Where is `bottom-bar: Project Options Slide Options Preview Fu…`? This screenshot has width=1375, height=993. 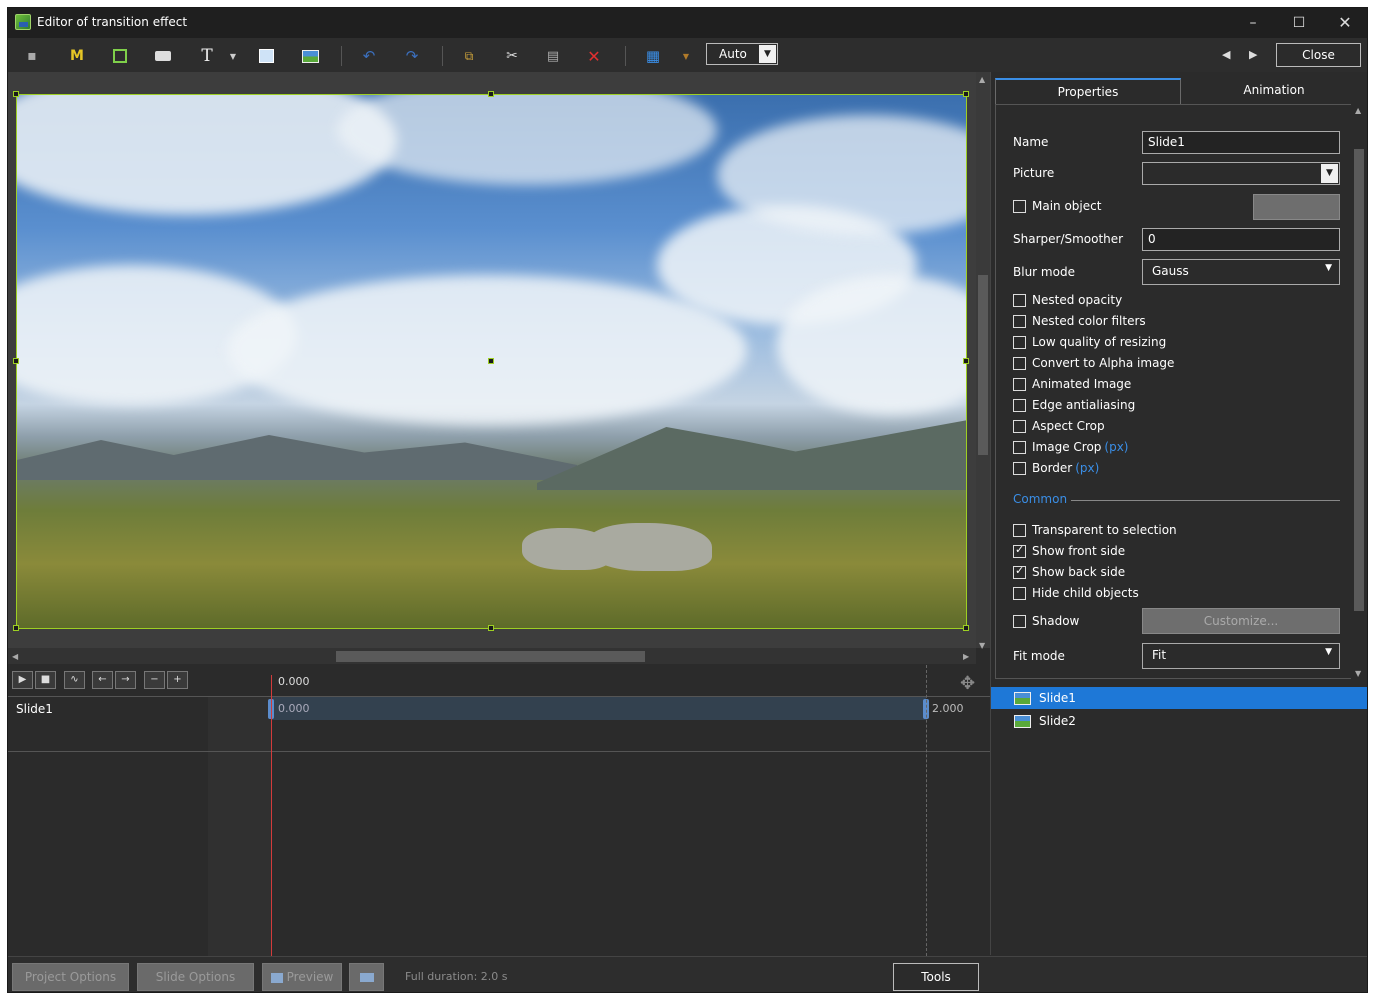 bottom-bar: Project Options Slide Options Preview Fu… is located at coordinates (687, 974).